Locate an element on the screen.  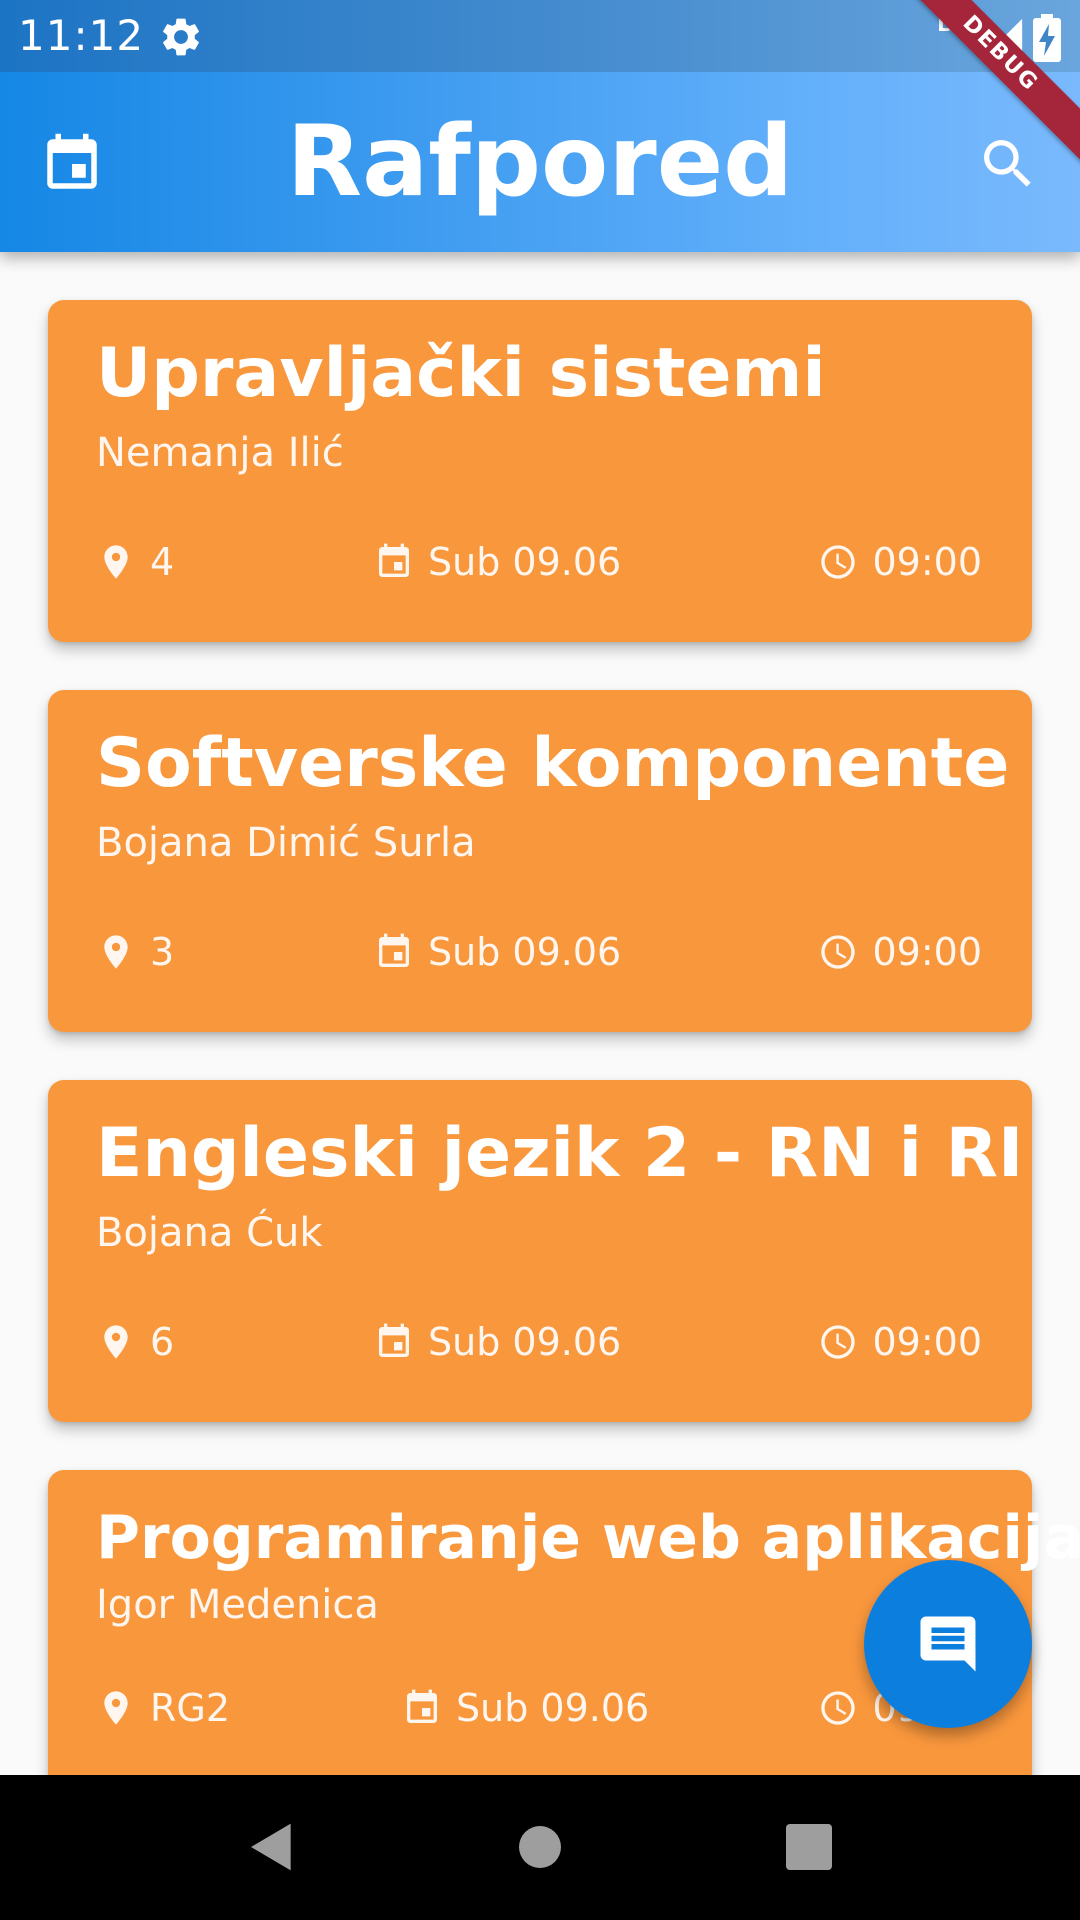
lecture-title: Upravljački sistemi is located at coordinates (461, 373).